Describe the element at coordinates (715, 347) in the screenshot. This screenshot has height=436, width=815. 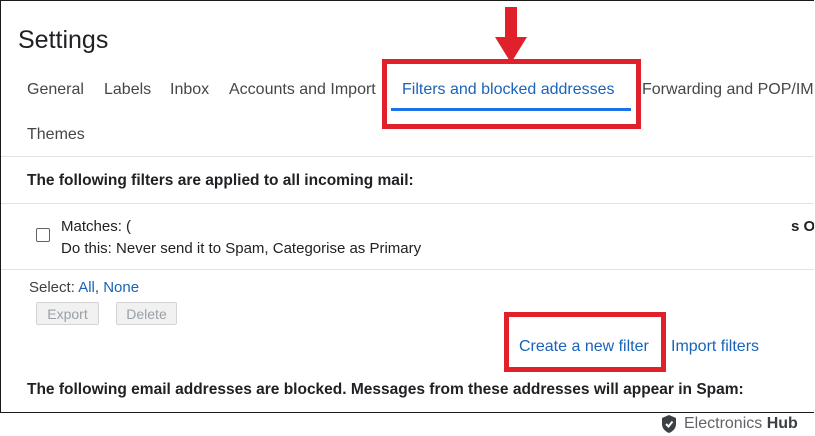
I see `import-filters-link: Import filters` at that location.